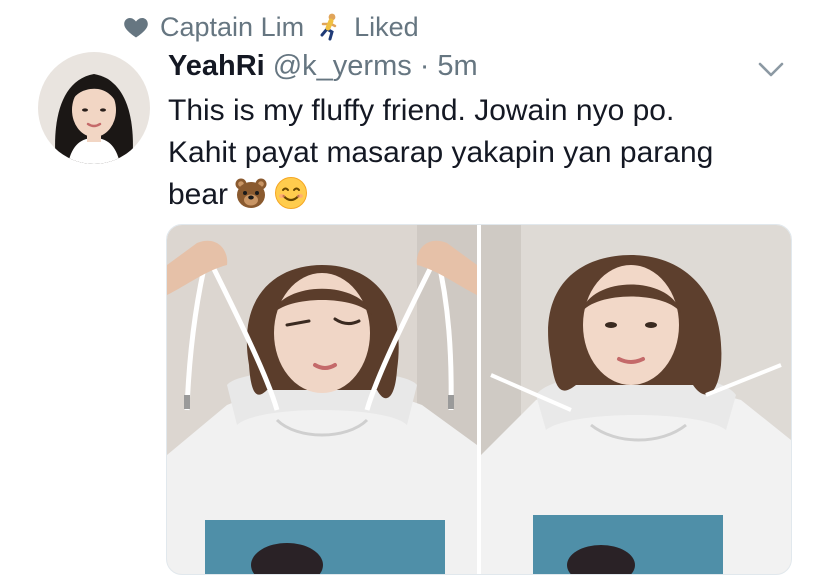 Image resolution: width=828 pixels, height=585 pixels. What do you see at coordinates (342, 66) in the screenshot?
I see `user-handle: @k_yerms` at bounding box center [342, 66].